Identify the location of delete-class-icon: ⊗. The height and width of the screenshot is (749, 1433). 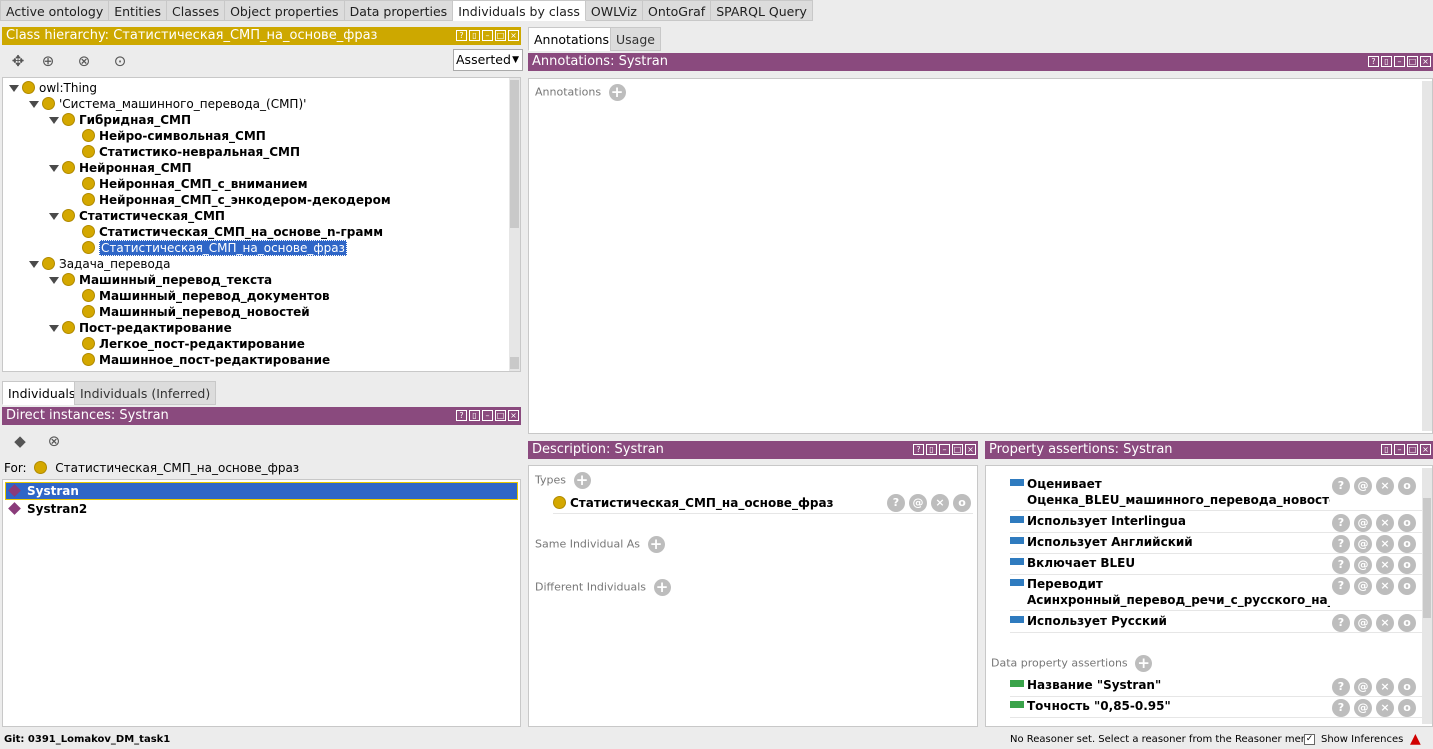
(84, 61).